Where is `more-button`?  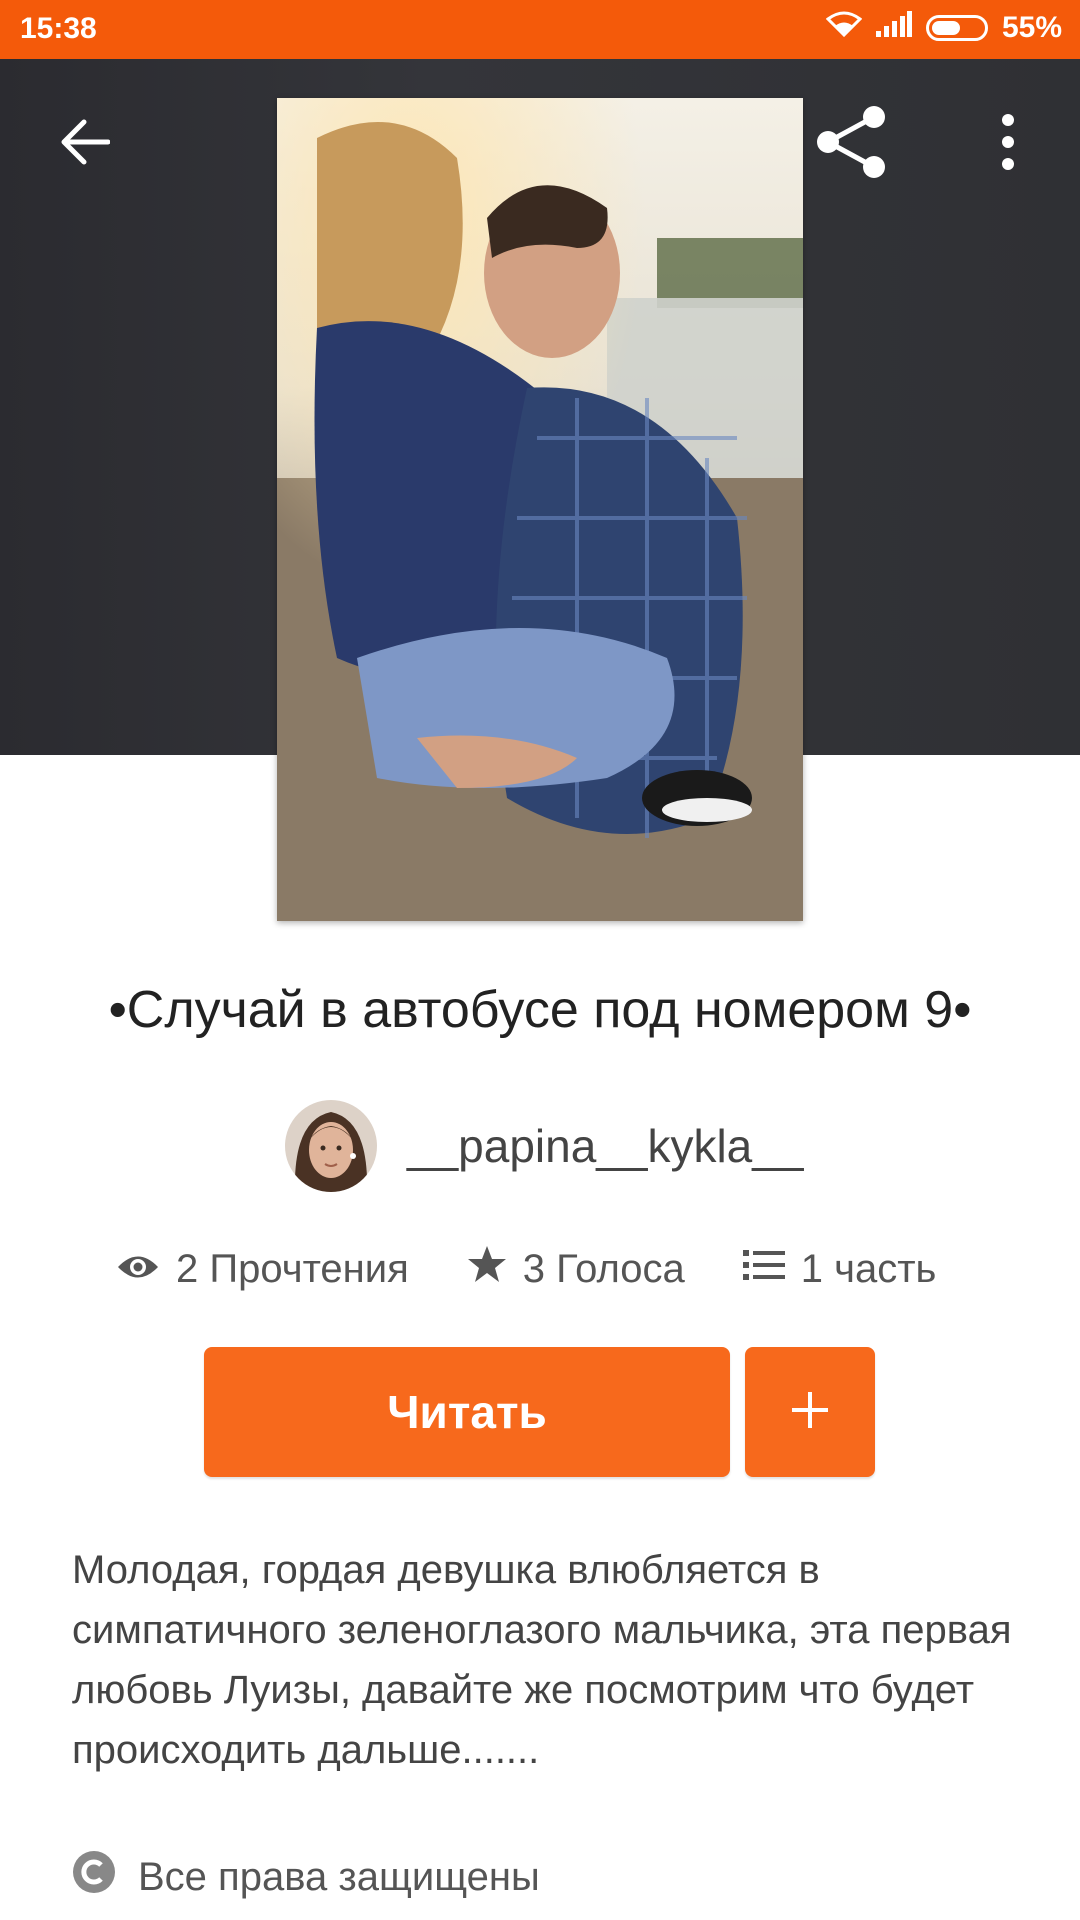 more-button is located at coordinates (1008, 144).